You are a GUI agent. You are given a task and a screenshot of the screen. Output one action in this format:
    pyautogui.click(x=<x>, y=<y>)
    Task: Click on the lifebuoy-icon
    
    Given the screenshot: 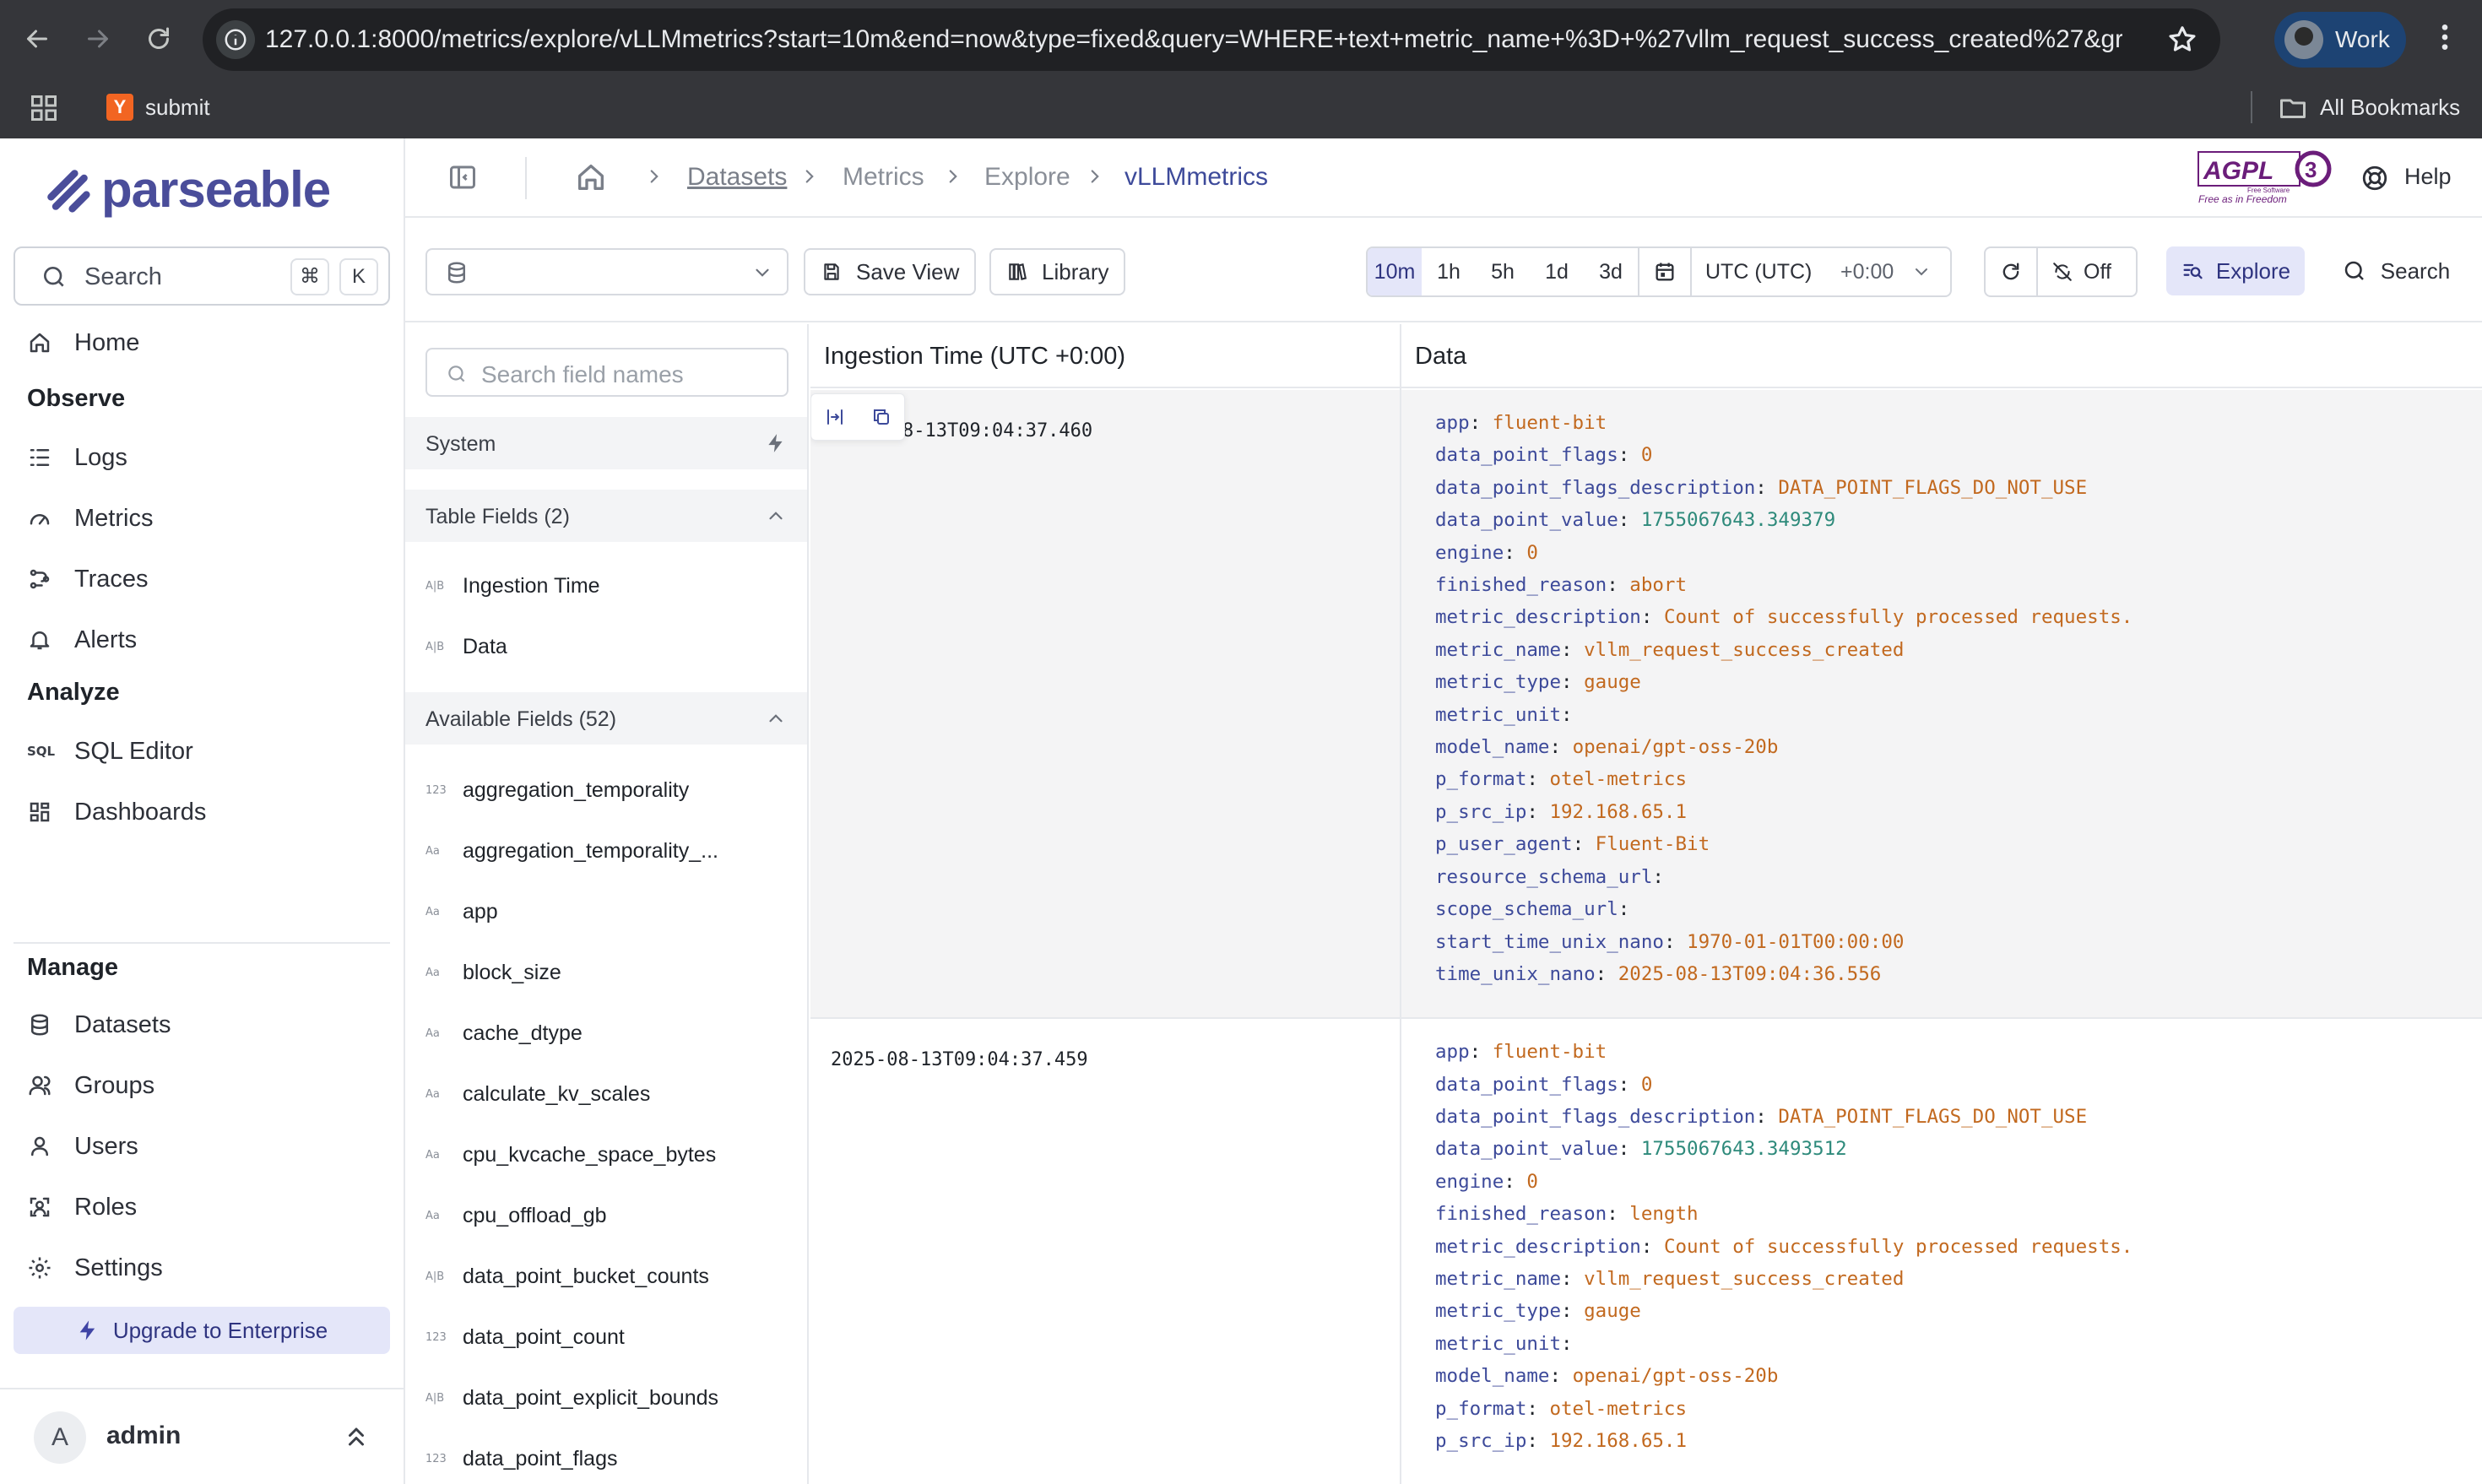 What is the action you would take?
    pyautogui.click(x=2374, y=178)
    